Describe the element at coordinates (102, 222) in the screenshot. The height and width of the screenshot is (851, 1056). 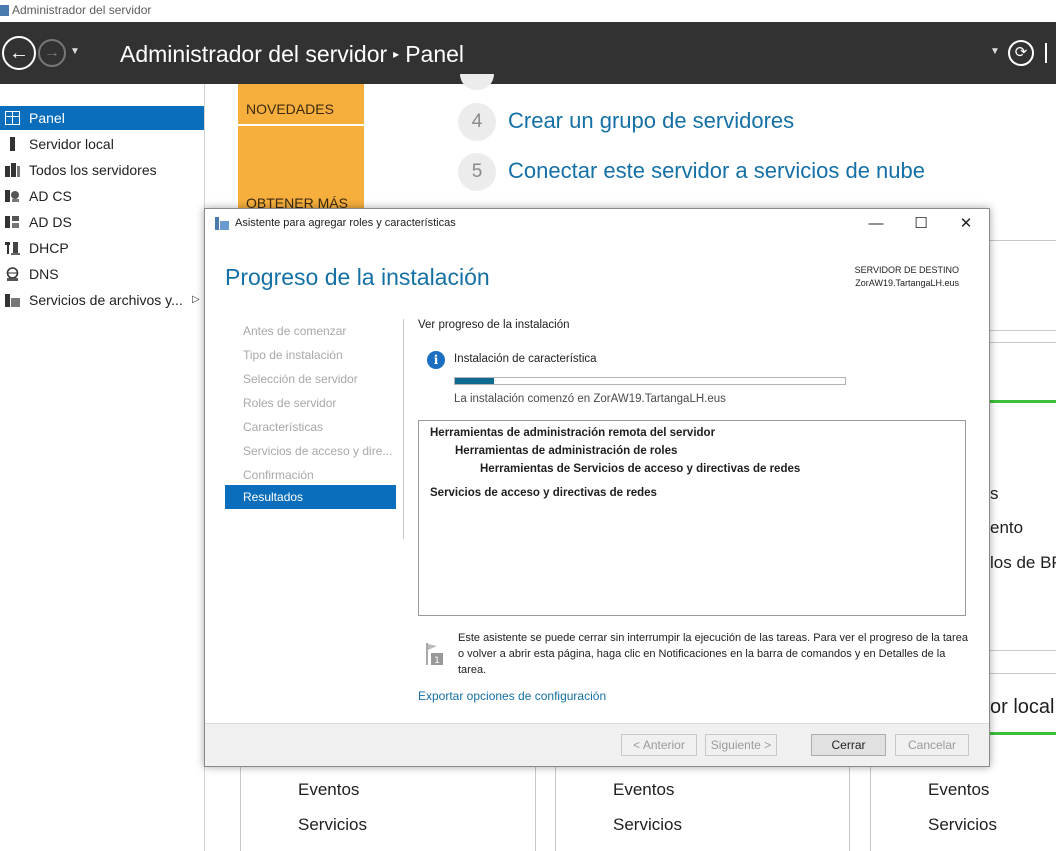
I see `sidebar-item-ad-ds: AD DS` at that location.